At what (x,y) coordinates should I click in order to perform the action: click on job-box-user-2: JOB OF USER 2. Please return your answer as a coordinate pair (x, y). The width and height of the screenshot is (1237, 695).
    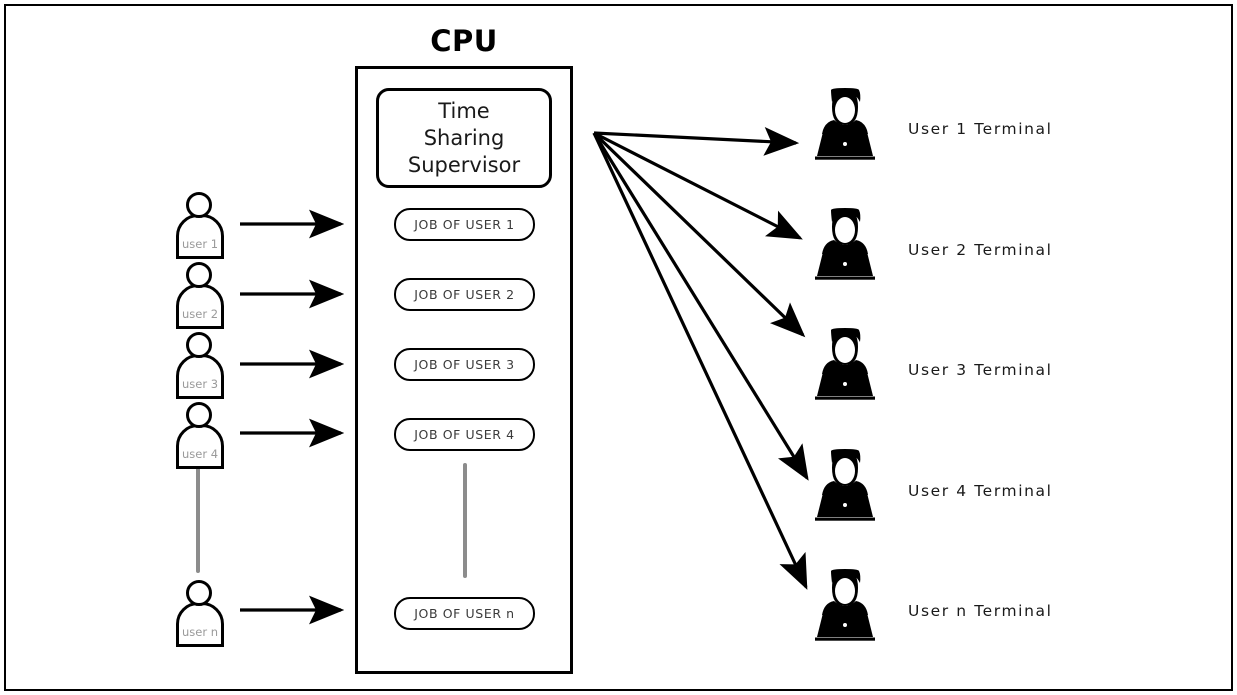
    Looking at the image, I should click on (464, 294).